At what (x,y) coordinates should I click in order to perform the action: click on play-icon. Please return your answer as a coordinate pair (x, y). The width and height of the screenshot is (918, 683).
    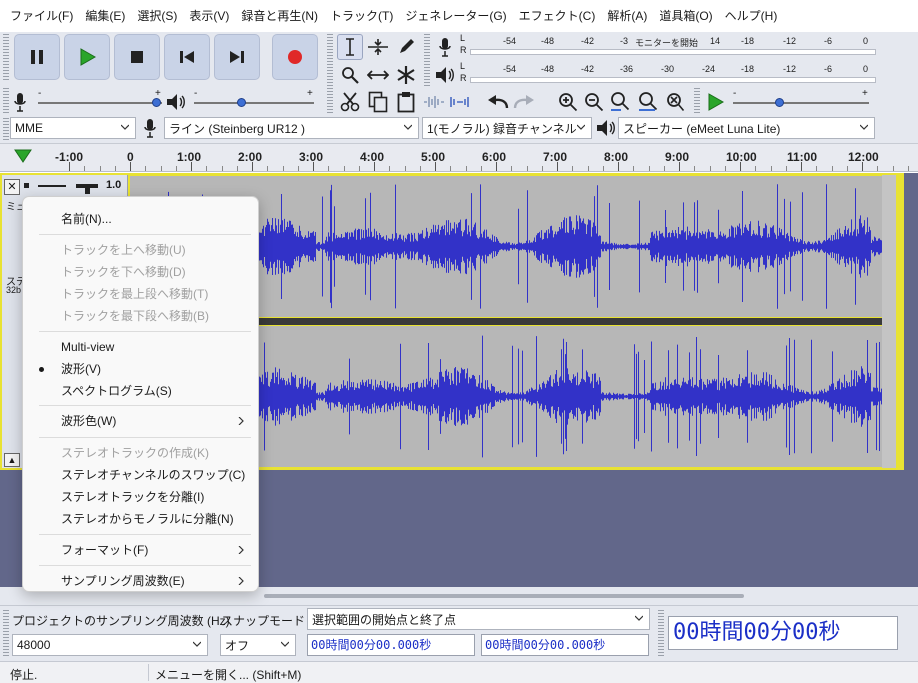
    Looking at the image, I should click on (88, 57).